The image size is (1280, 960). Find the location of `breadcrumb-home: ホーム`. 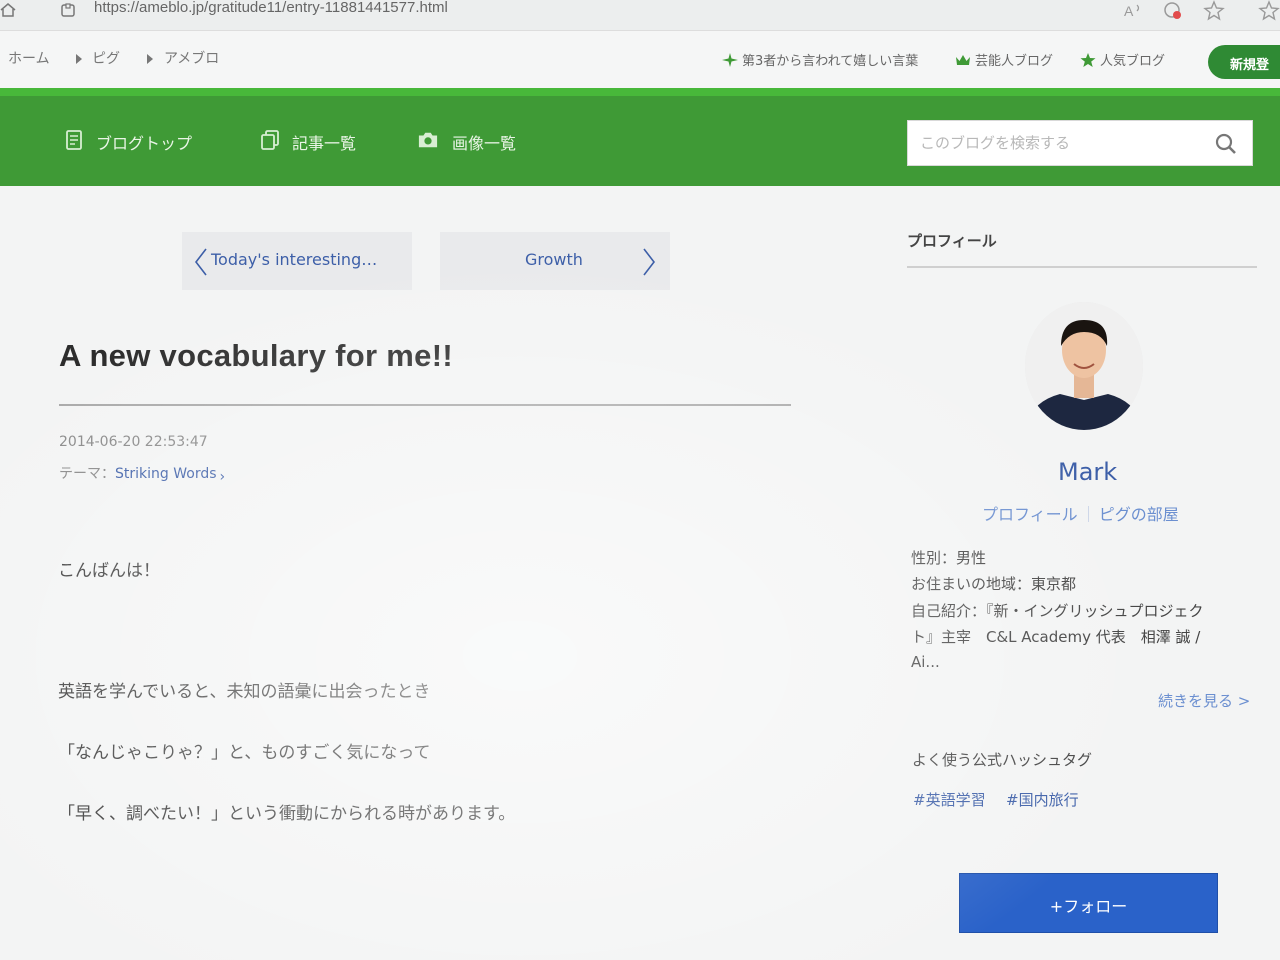

breadcrumb-home: ホーム is located at coordinates (29, 58).